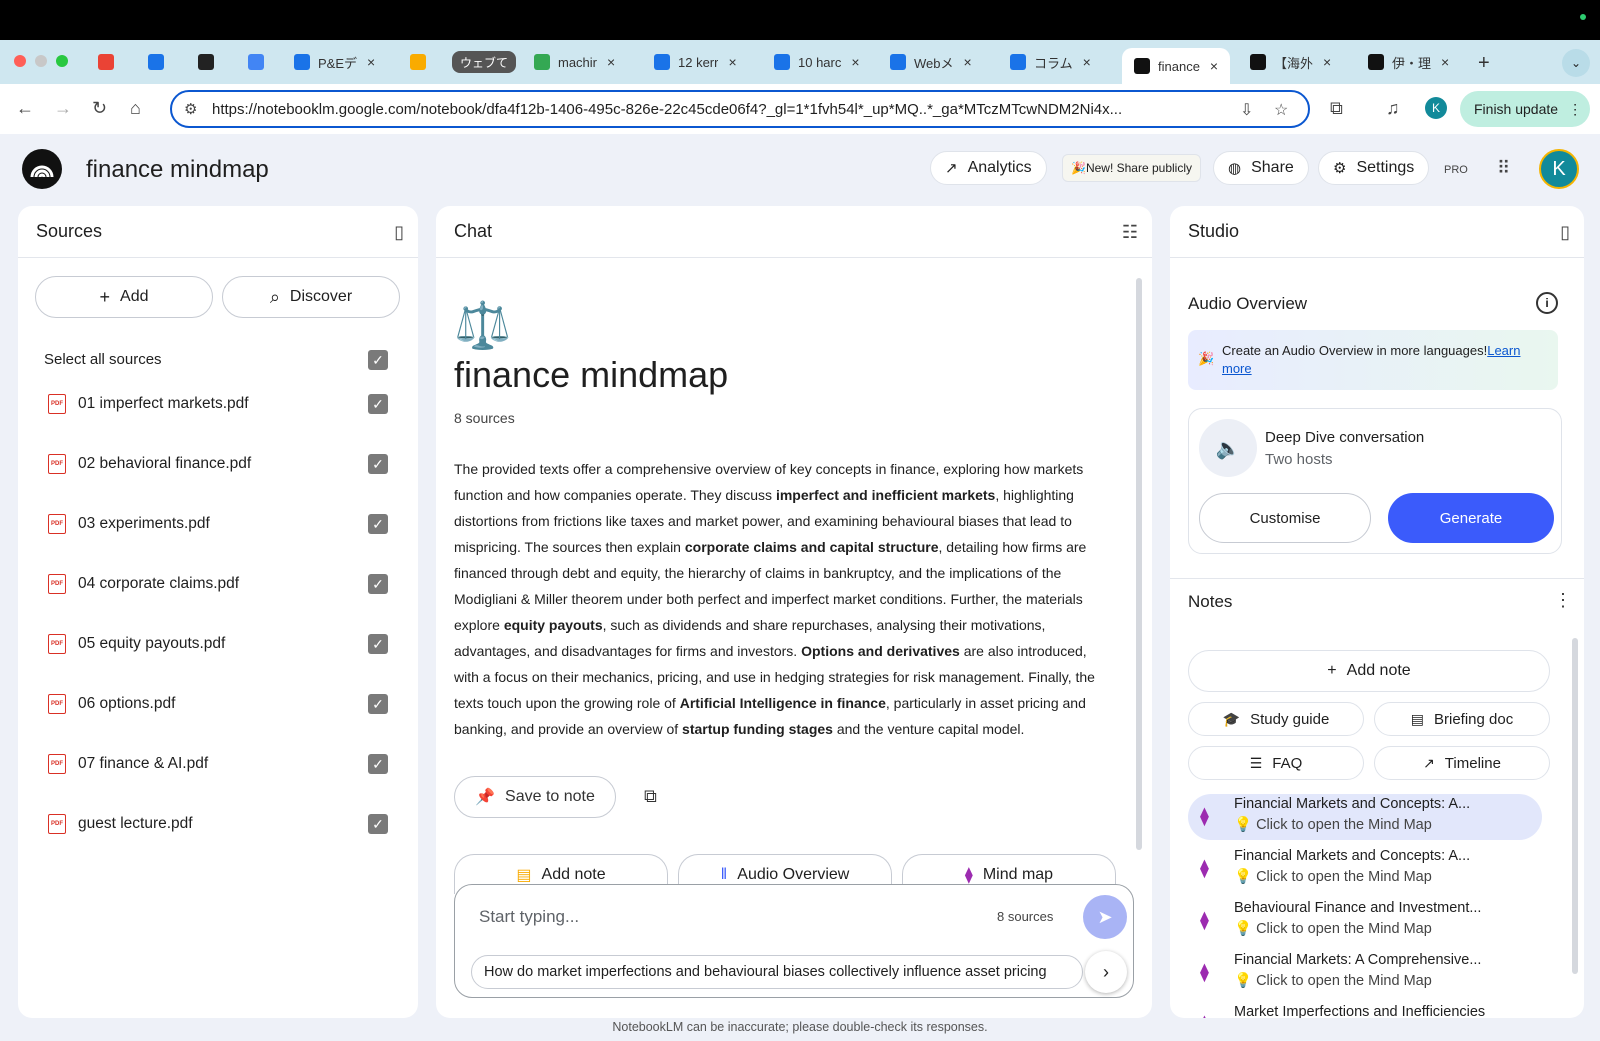 The image size is (1600, 1041). What do you see at coordinates (25, 108) in the screenshot?
I see `back-icon: ←` at bounding box center [25, 108].